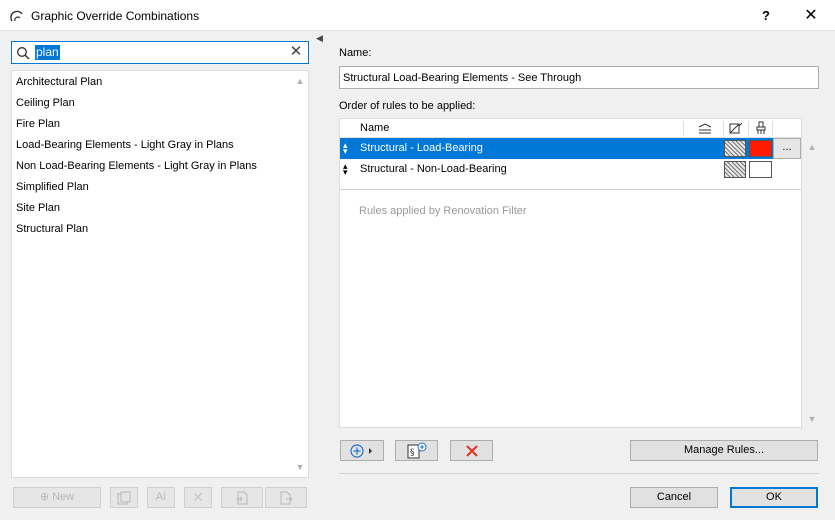  I want to click on rename-icon: Aⅰ, so click(161, 497).